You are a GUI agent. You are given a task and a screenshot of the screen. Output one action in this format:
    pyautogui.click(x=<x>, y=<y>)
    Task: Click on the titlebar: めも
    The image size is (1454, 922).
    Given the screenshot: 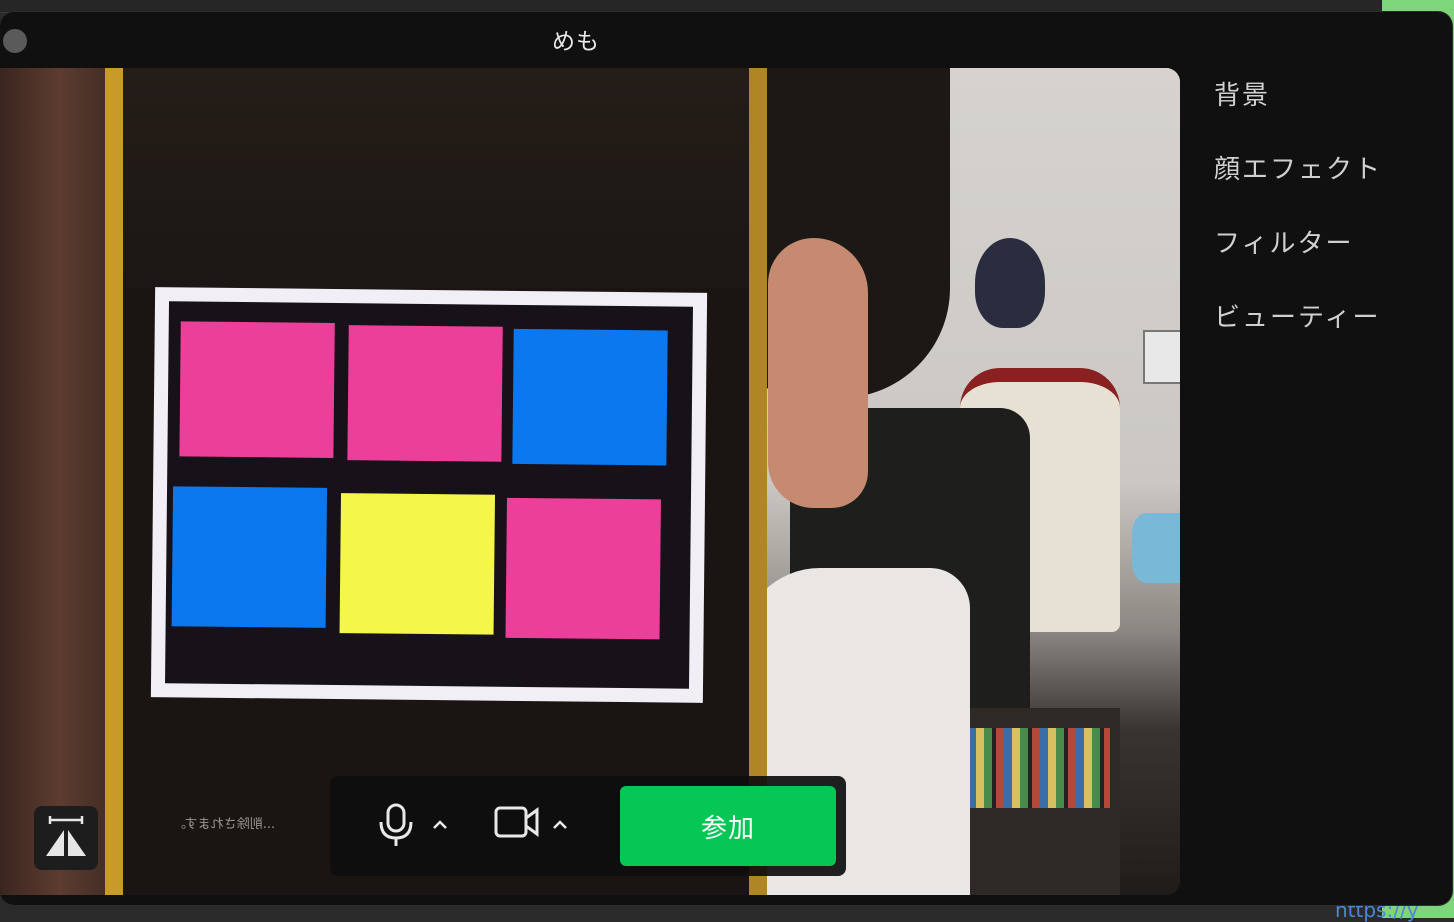 What is the action you would take?
    pyautogui.click(x=576, y=40)
    